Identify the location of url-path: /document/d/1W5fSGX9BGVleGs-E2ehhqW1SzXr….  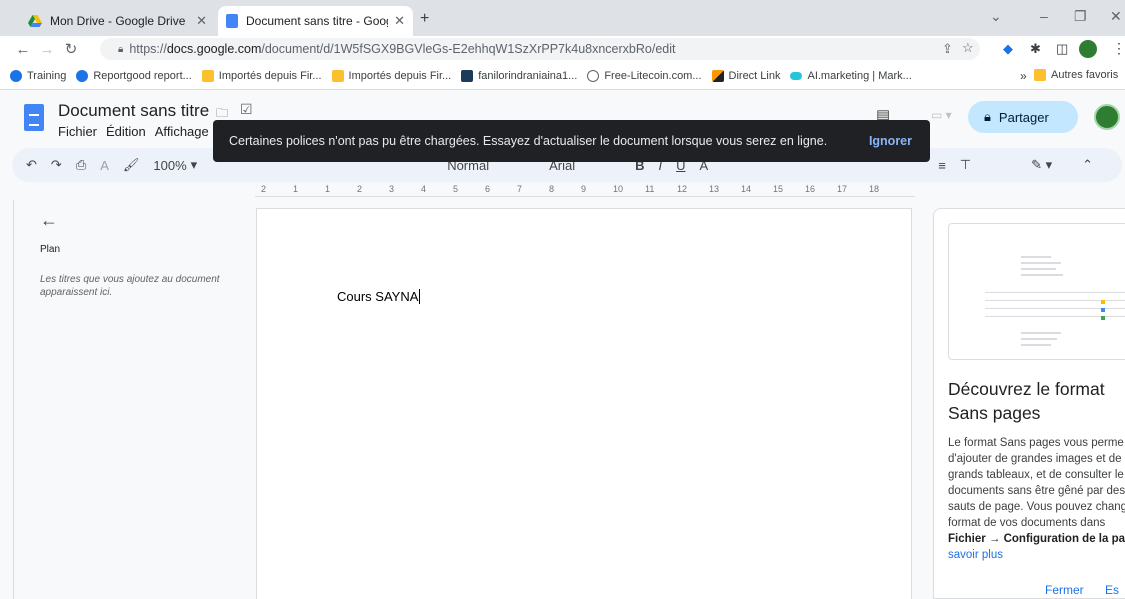
(468, 49).